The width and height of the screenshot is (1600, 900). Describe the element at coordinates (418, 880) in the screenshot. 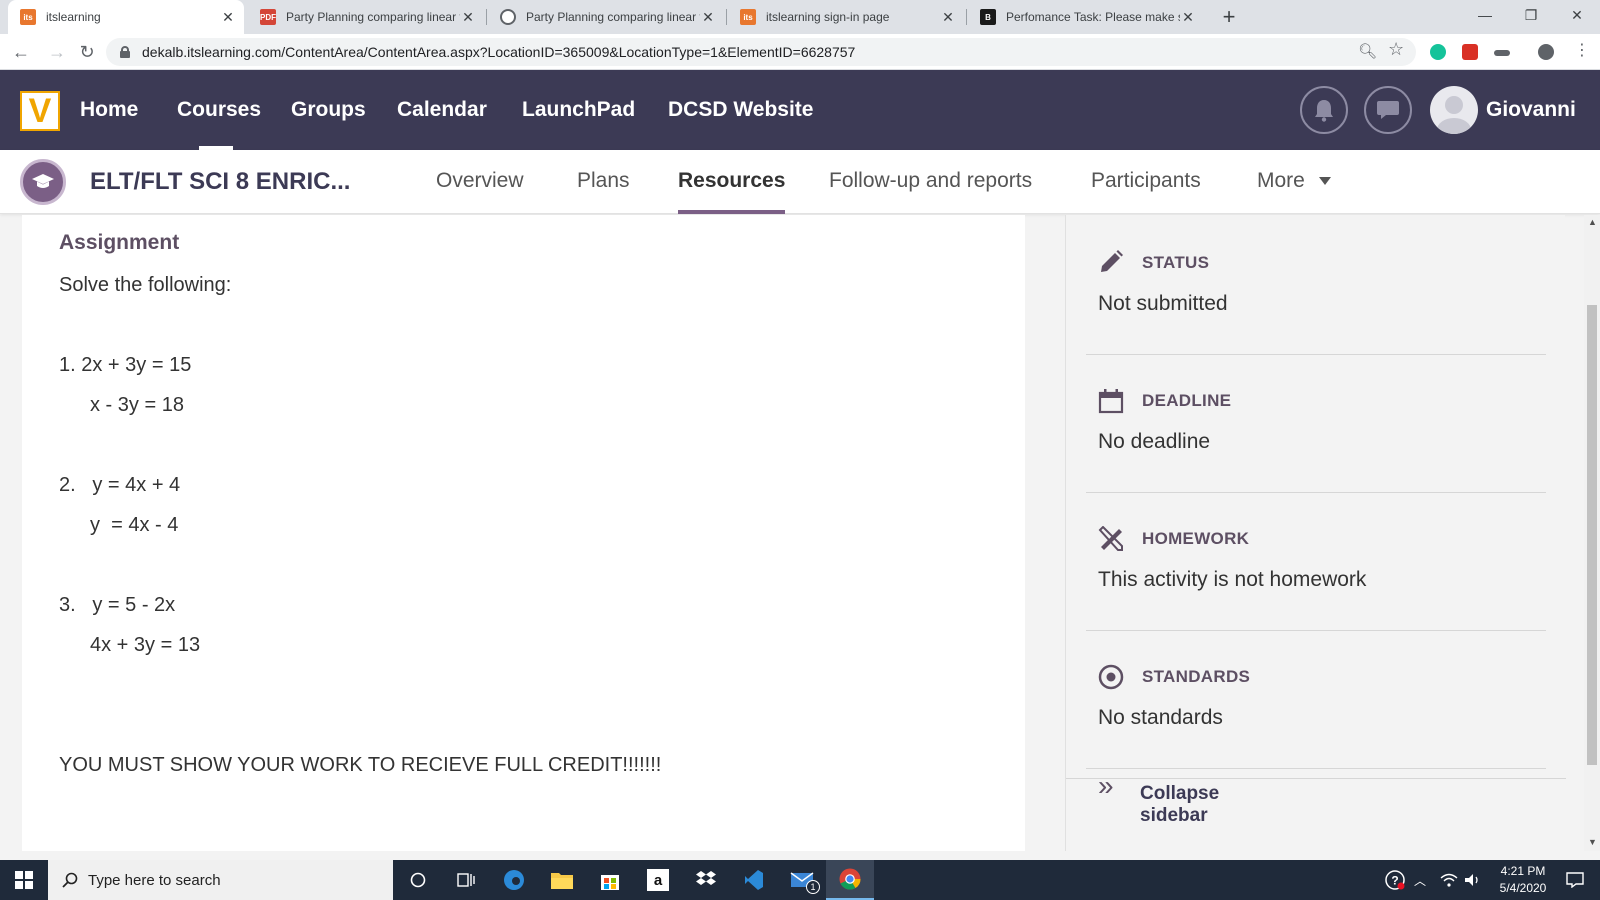

I see `cortana-icon` at that location.